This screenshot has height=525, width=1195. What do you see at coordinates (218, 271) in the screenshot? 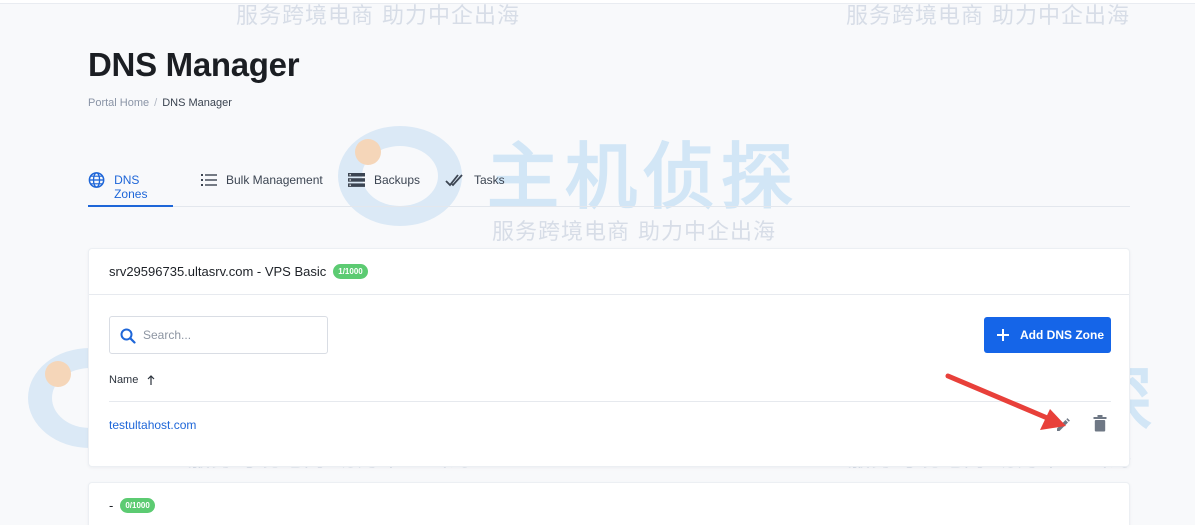
I see `service-name: srv29596735.ultasrv.com - VPS Basic` at bounding box center [218, 271].